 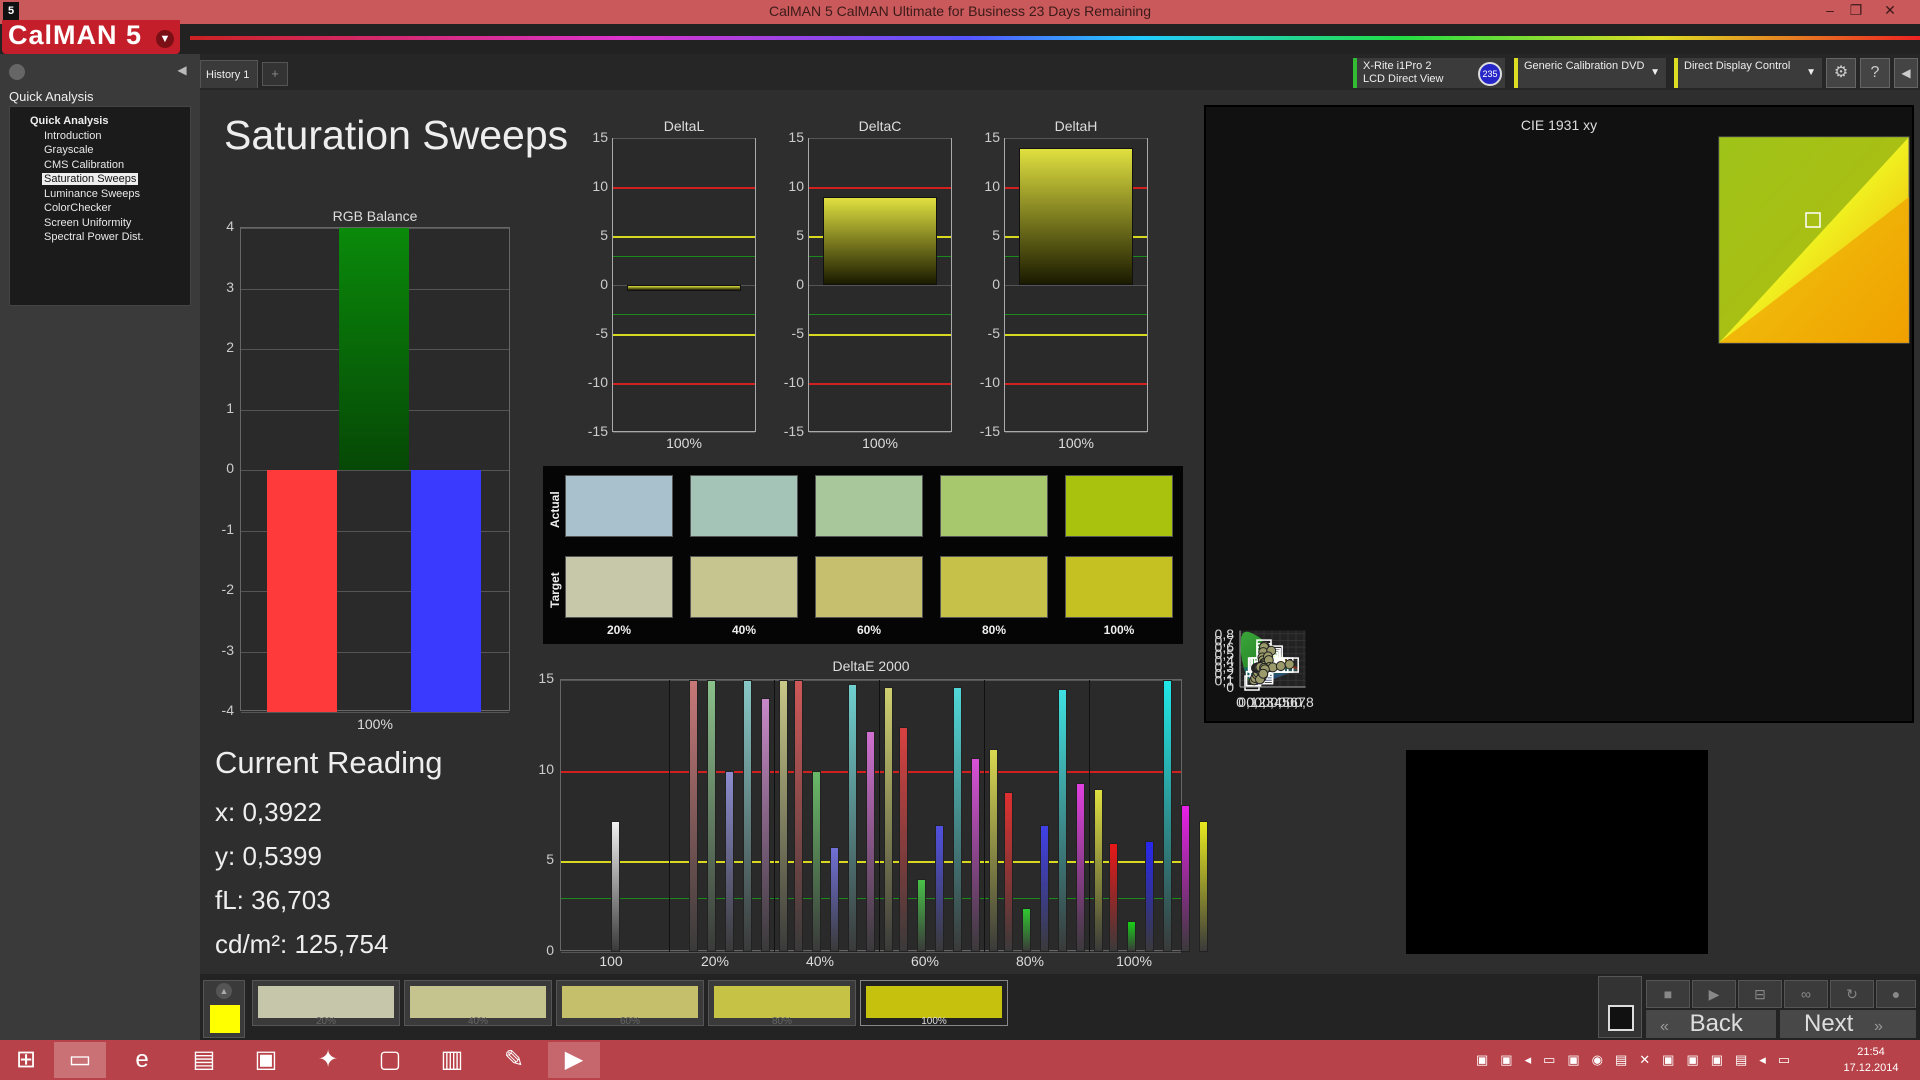 What do you see at coordinates (800, 235) in the screenshot?
I see `delta-tick-label: 5` at bounding box center [800, 235].